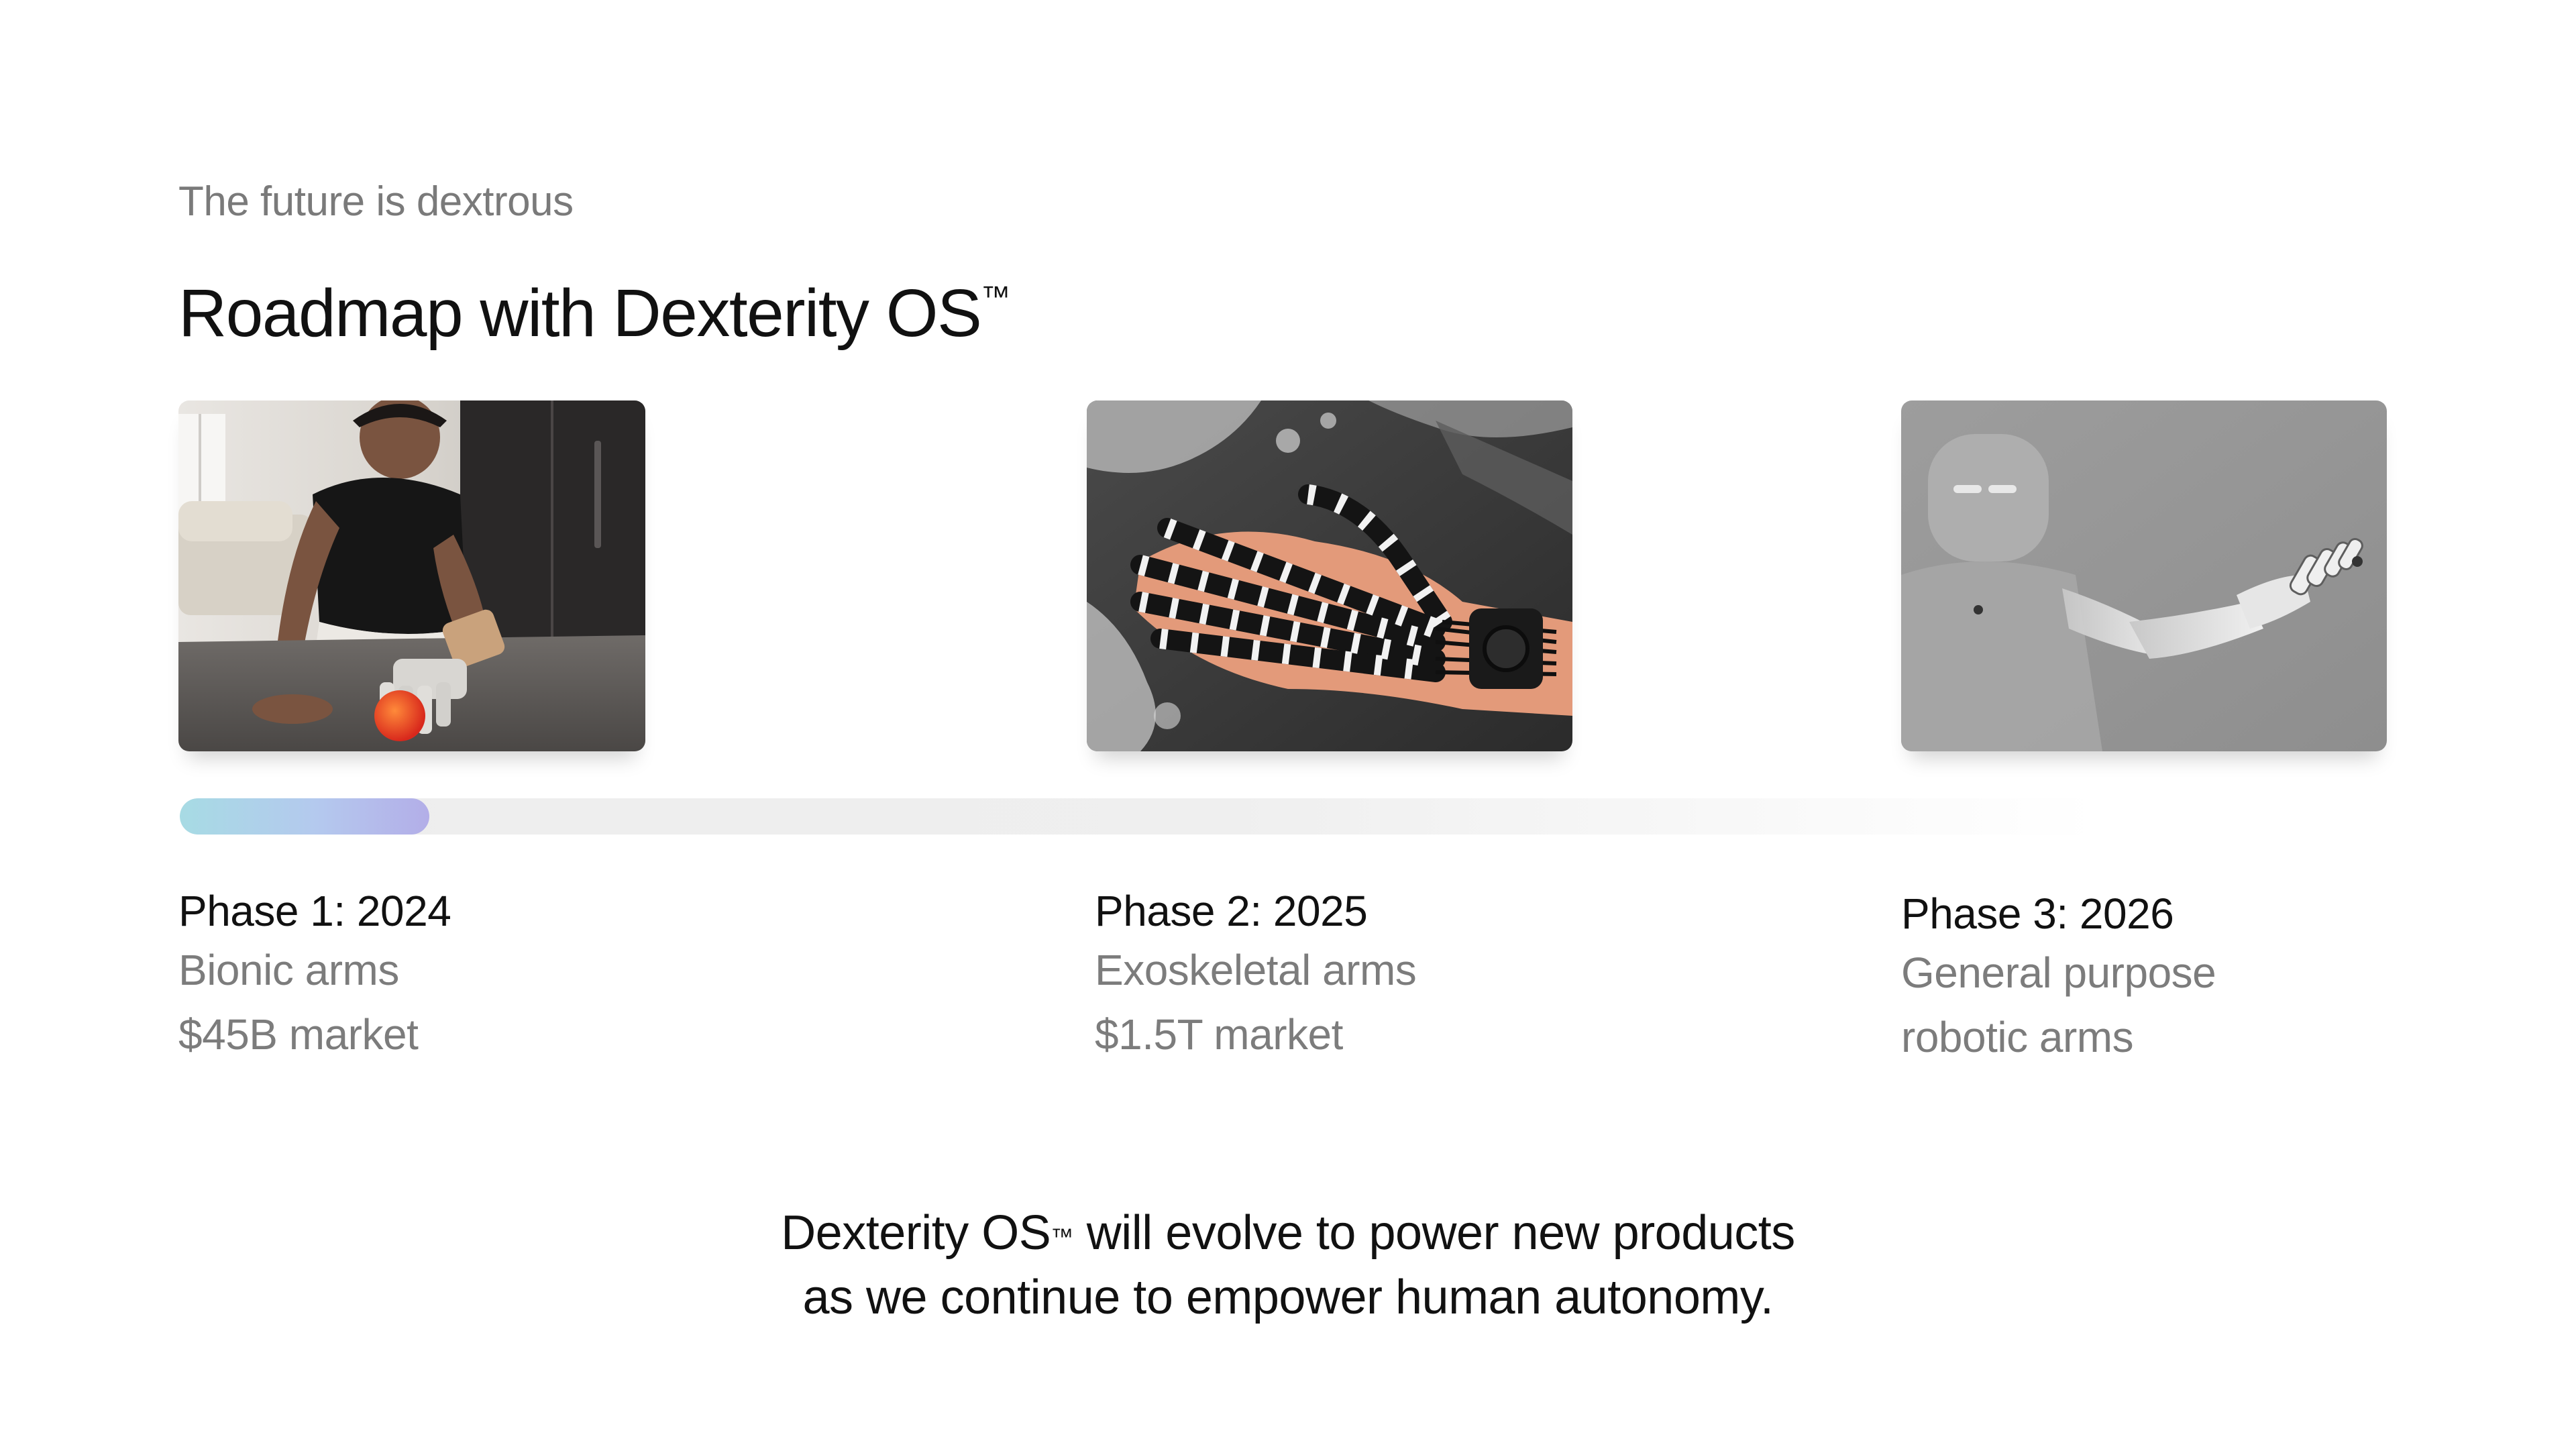  I want to click on slide-title: Roadmap with Dexterity OS™, so click(594, 313).